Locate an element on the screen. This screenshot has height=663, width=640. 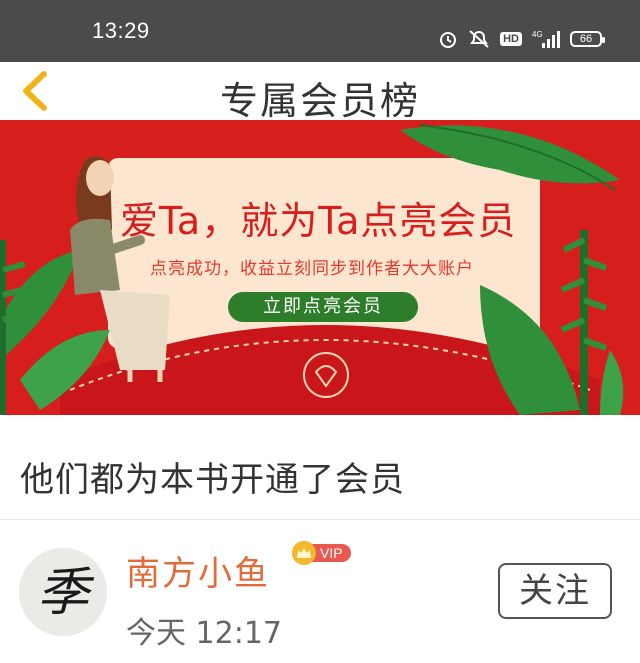
banner-headline: 爱Ta，就为Ta点亮会员 is located at coordinates (318, 221).